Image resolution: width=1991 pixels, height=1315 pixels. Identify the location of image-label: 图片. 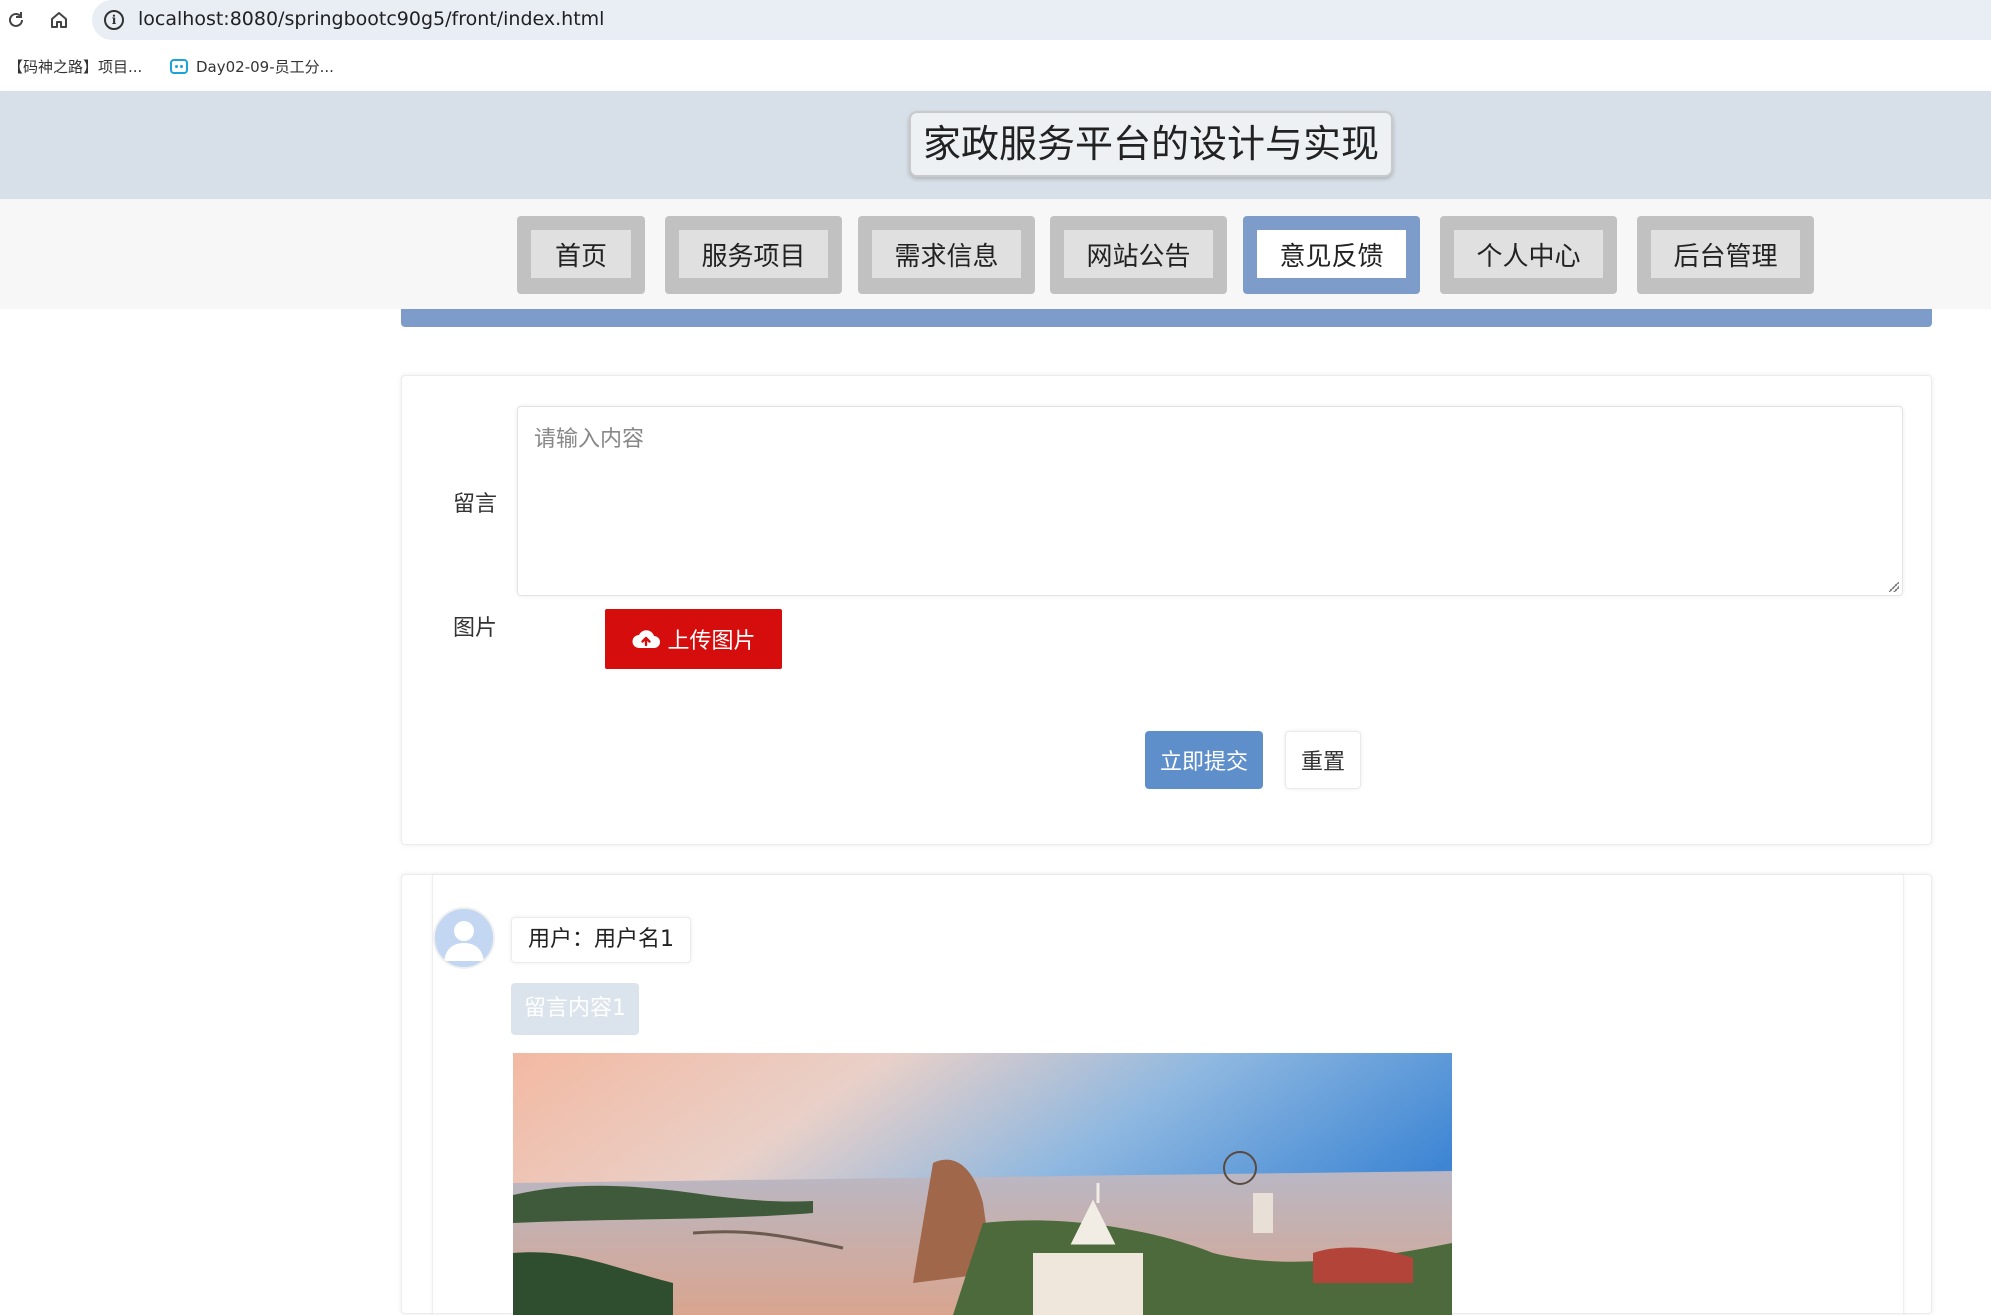
(475, 628).